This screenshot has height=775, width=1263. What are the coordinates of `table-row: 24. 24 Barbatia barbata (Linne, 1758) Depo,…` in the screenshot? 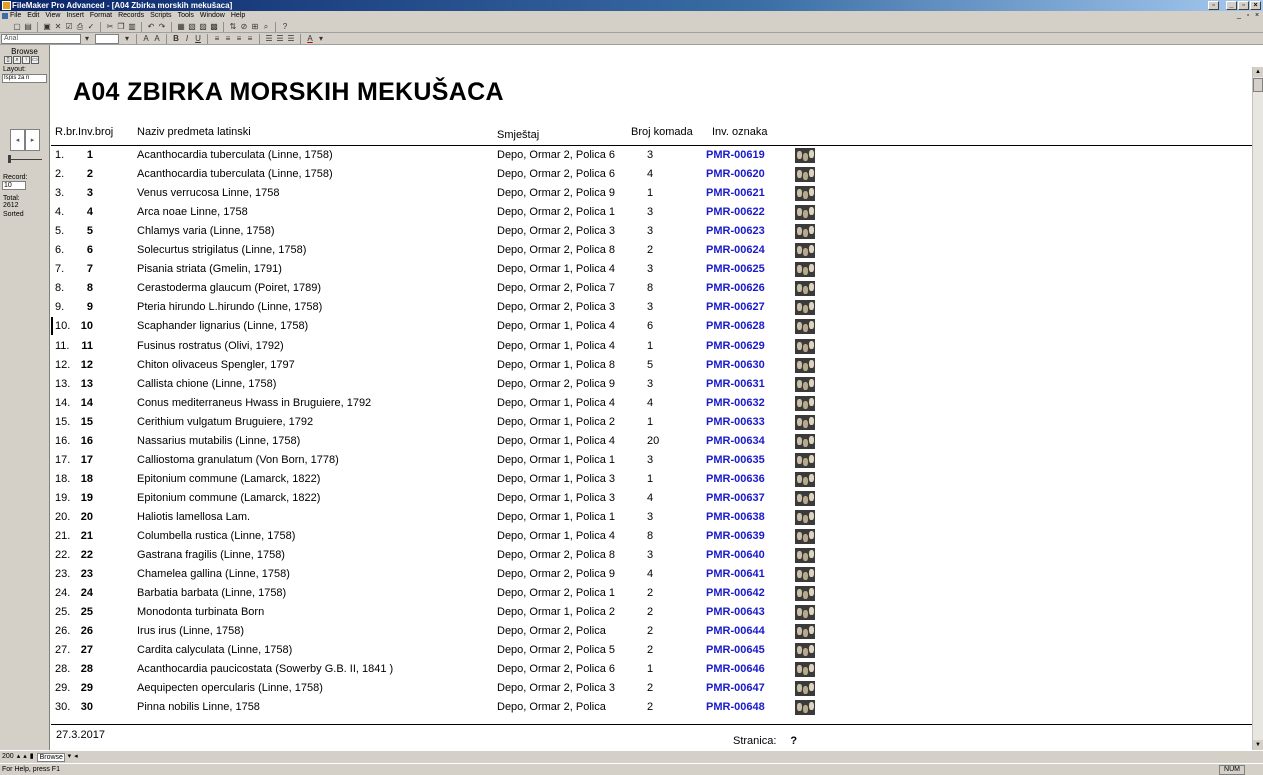 It's located at (651, 593).